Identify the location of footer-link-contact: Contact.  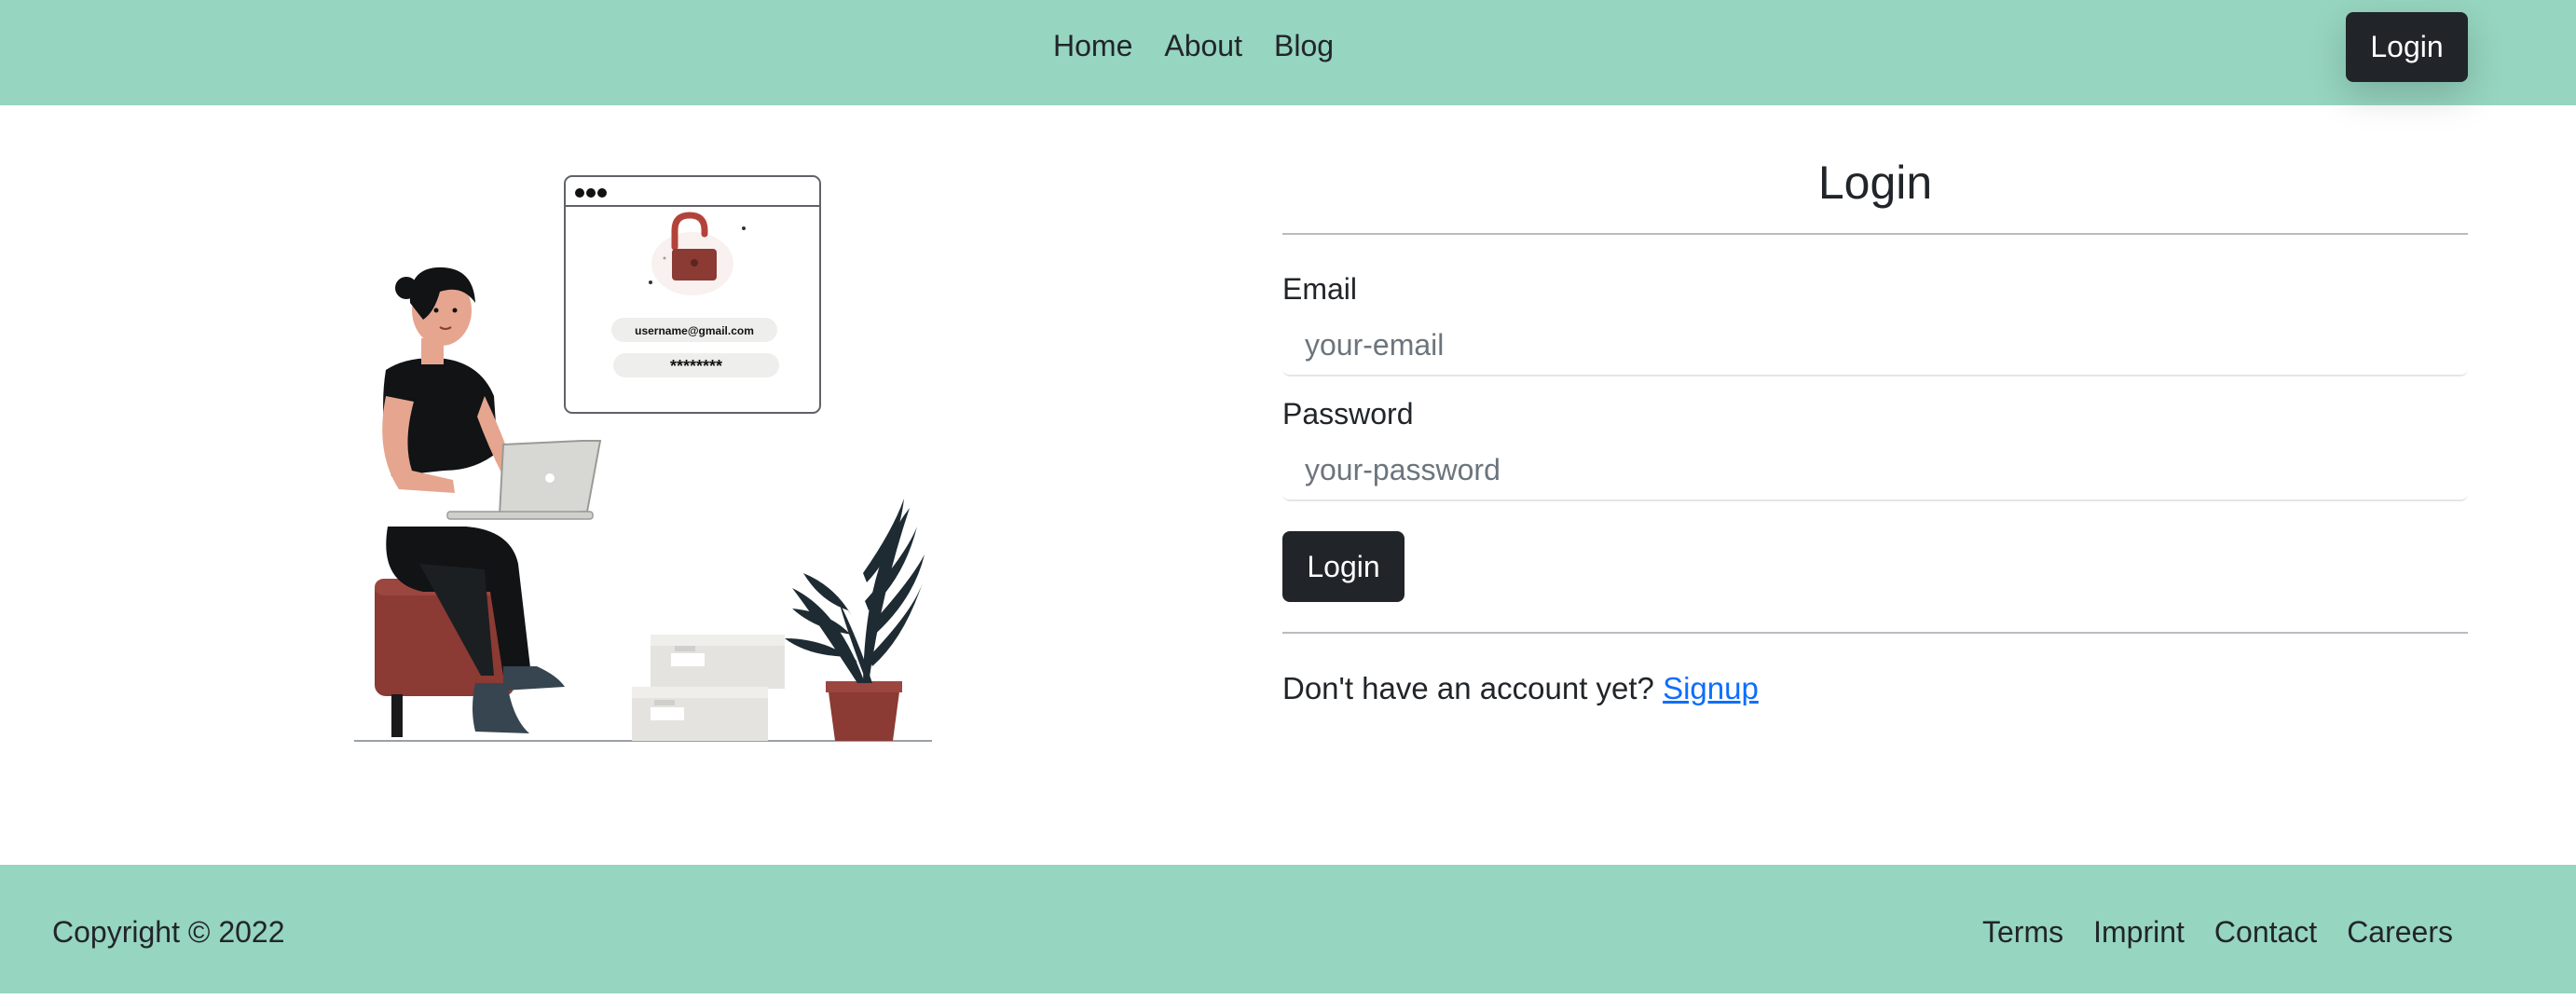
(2265, 932).